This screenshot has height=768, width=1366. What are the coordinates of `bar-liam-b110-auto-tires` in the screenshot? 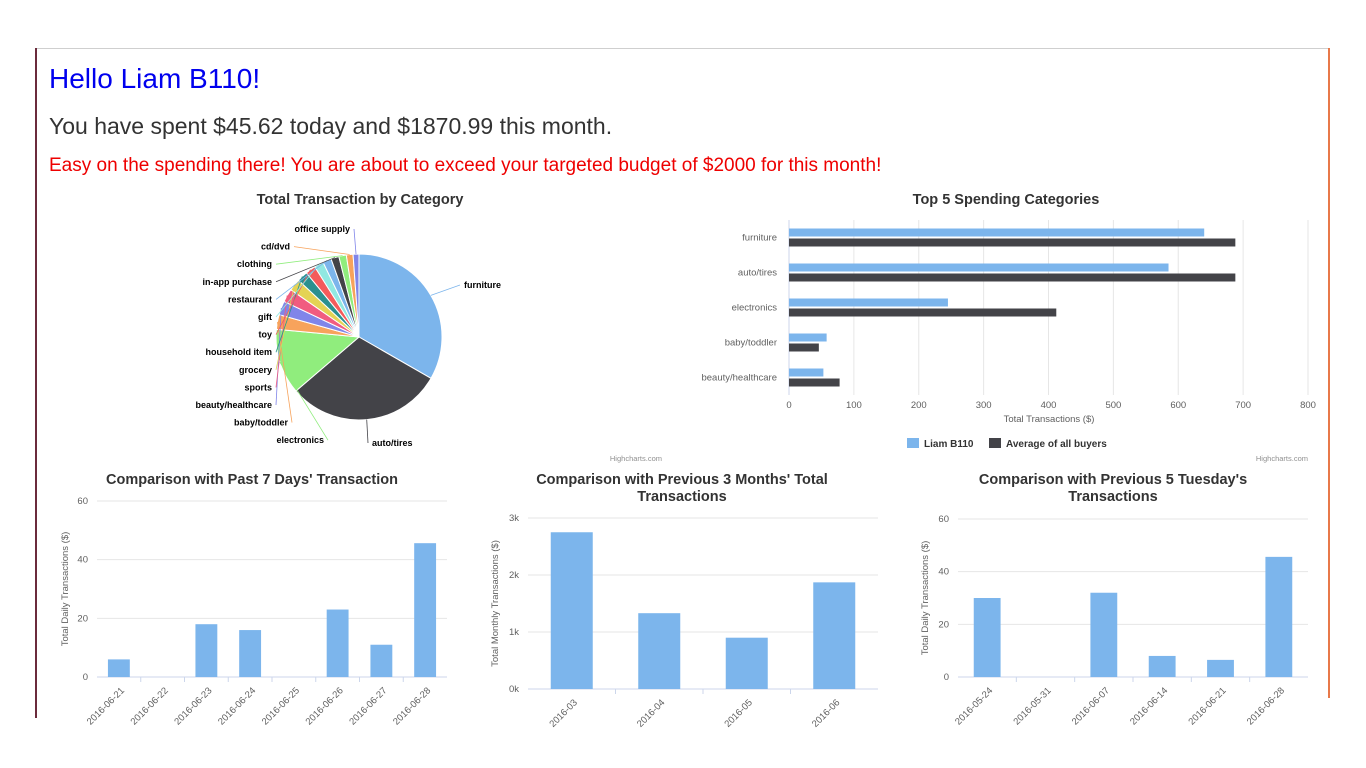 It's located at (979, 267).